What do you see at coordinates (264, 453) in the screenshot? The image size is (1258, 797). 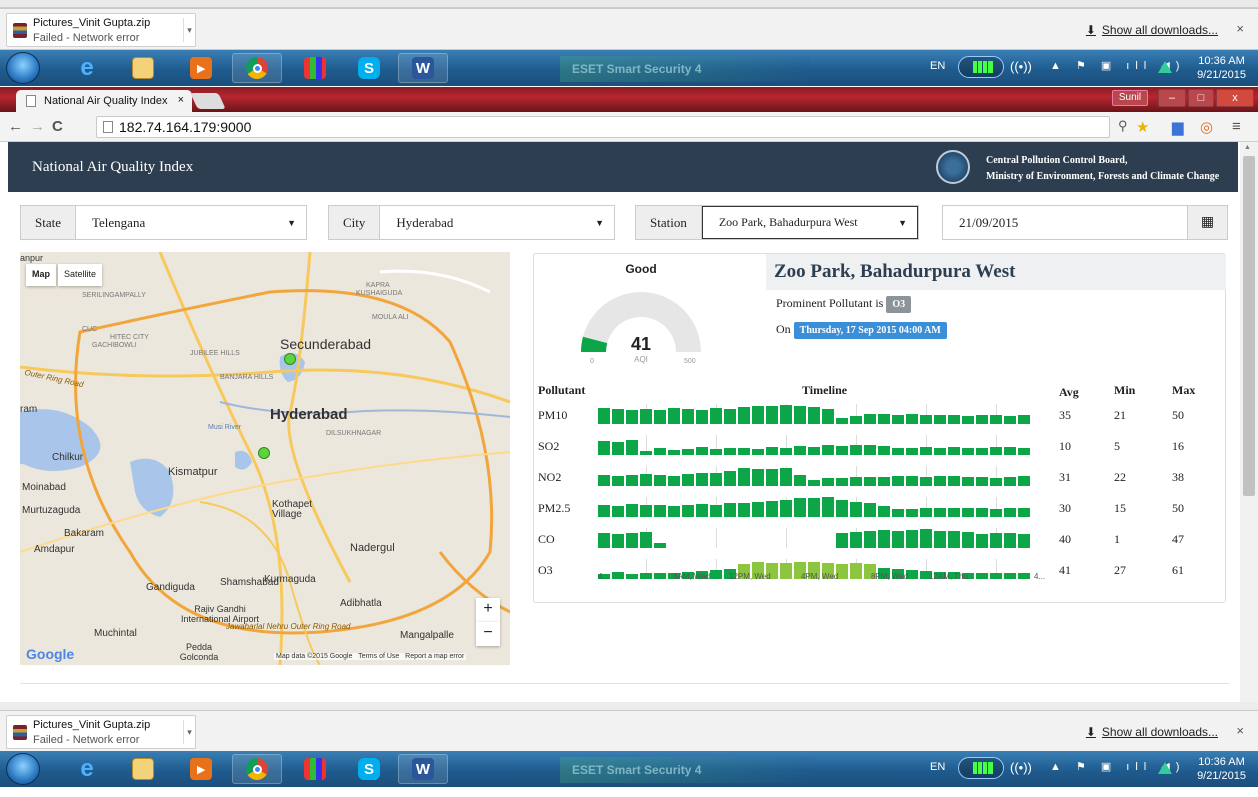 I see `station-marker` at bounding box center [264, 453].